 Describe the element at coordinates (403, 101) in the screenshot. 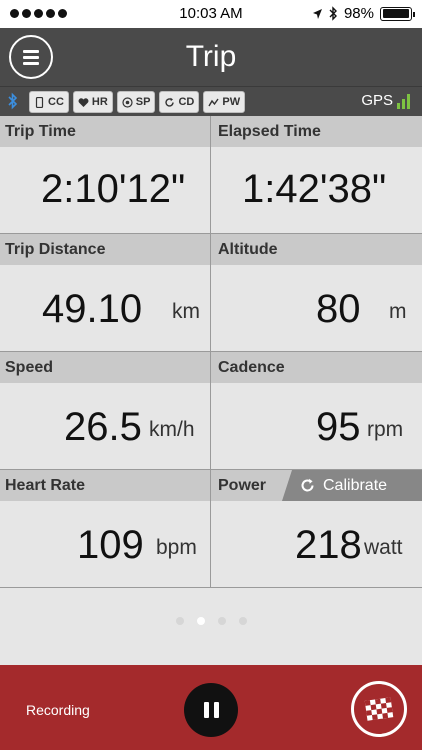

I see `gps-signal-icon` at that location.